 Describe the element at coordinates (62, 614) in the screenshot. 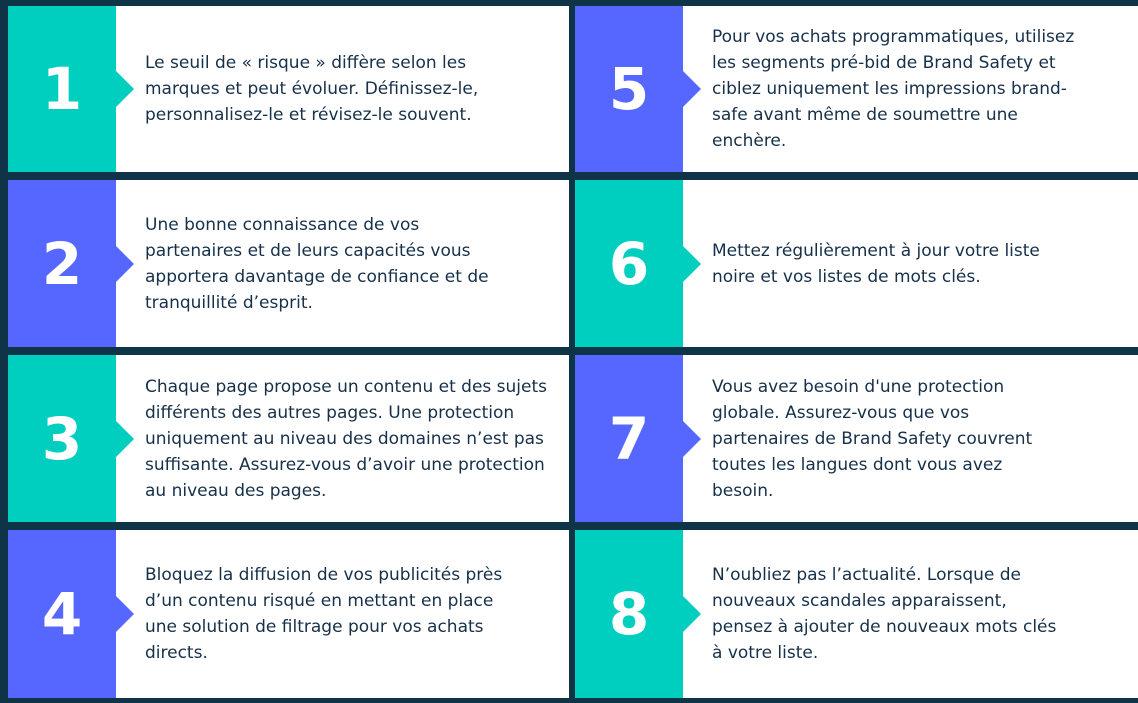

I see `tip-number-4: 4` at that location.